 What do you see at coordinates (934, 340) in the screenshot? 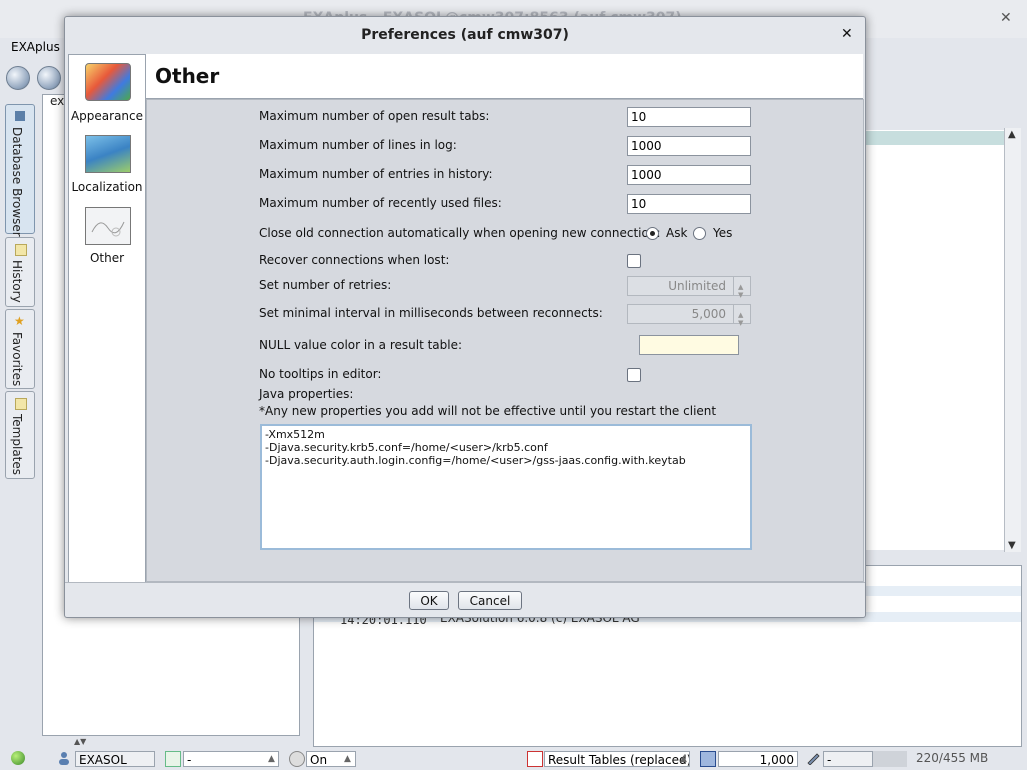
I see `sql-editor` at bounding box center [934, 340].